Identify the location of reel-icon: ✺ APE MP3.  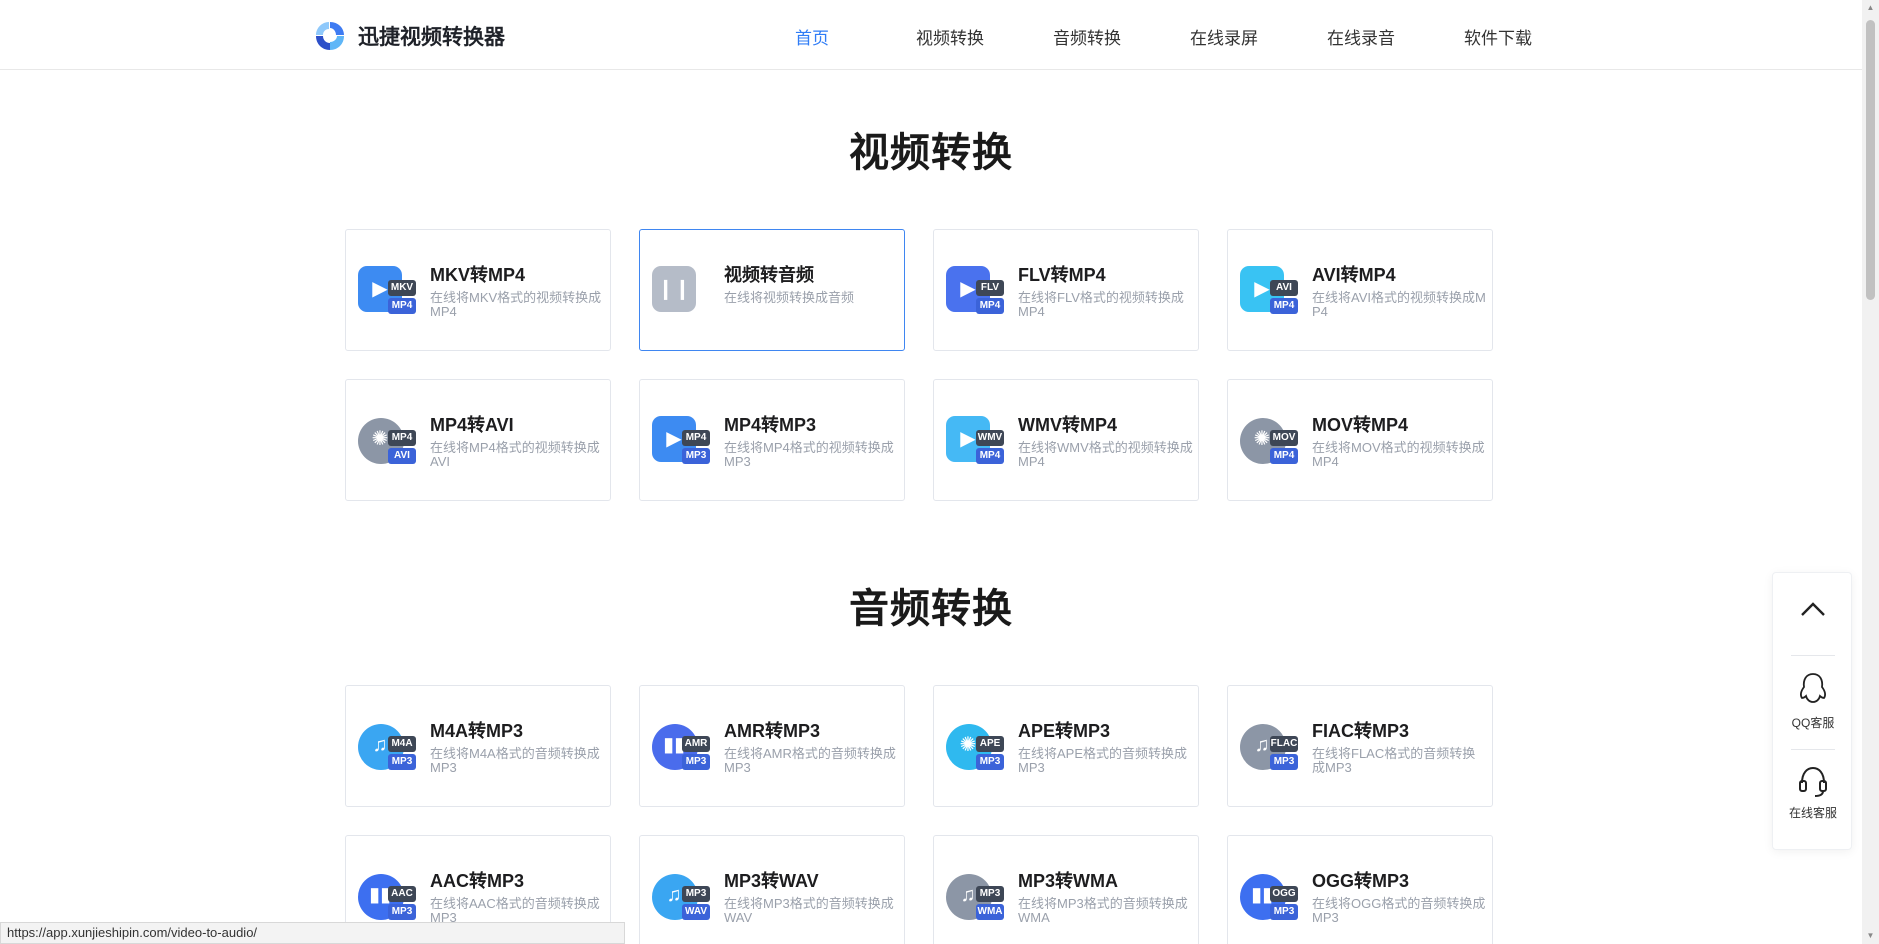
(975, 749).